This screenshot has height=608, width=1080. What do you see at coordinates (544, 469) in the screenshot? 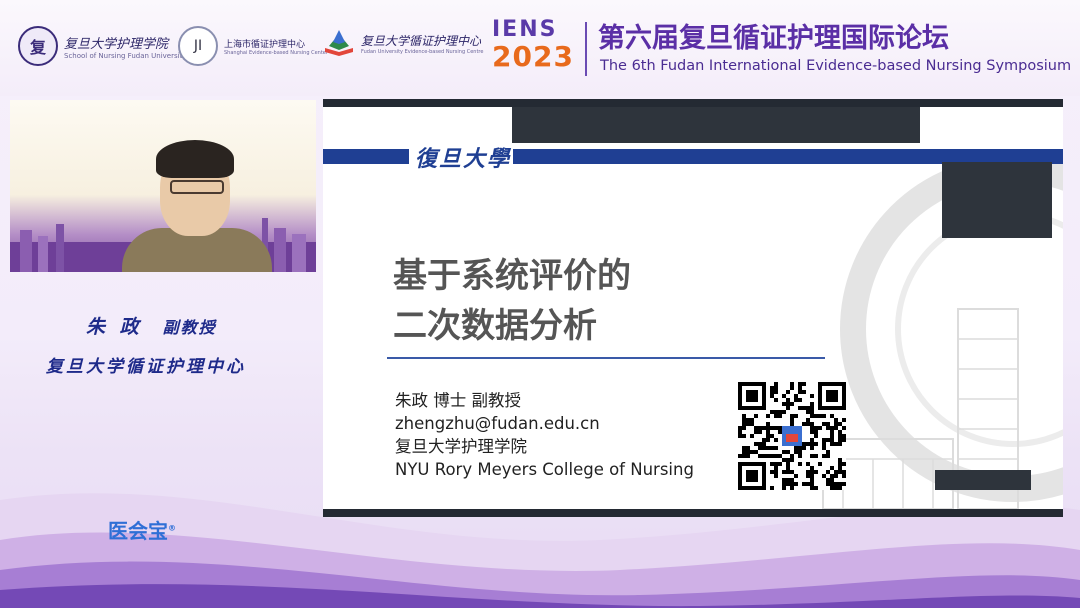
I see `author-affiliation-en: NYU Rory Meyers College of Nursing` at bounding box center [544, 469].